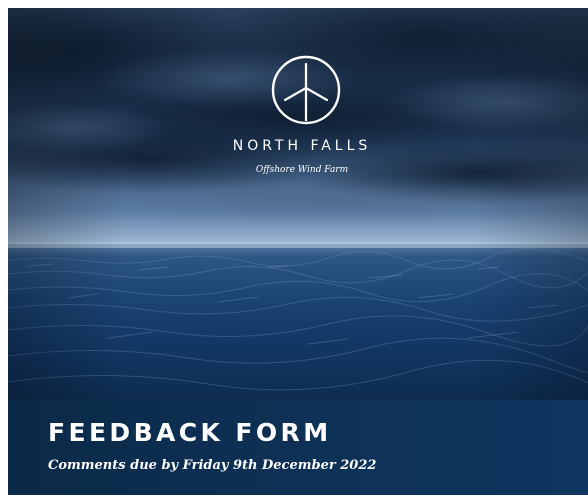 Image resolution: width=588 pixels, height=495 pixels. What do you see at coordinates (212, 465) in the screenshot?
I see `form-deadline: Comments due by Friday 9th December 2022` at bounding box center [212, 465].